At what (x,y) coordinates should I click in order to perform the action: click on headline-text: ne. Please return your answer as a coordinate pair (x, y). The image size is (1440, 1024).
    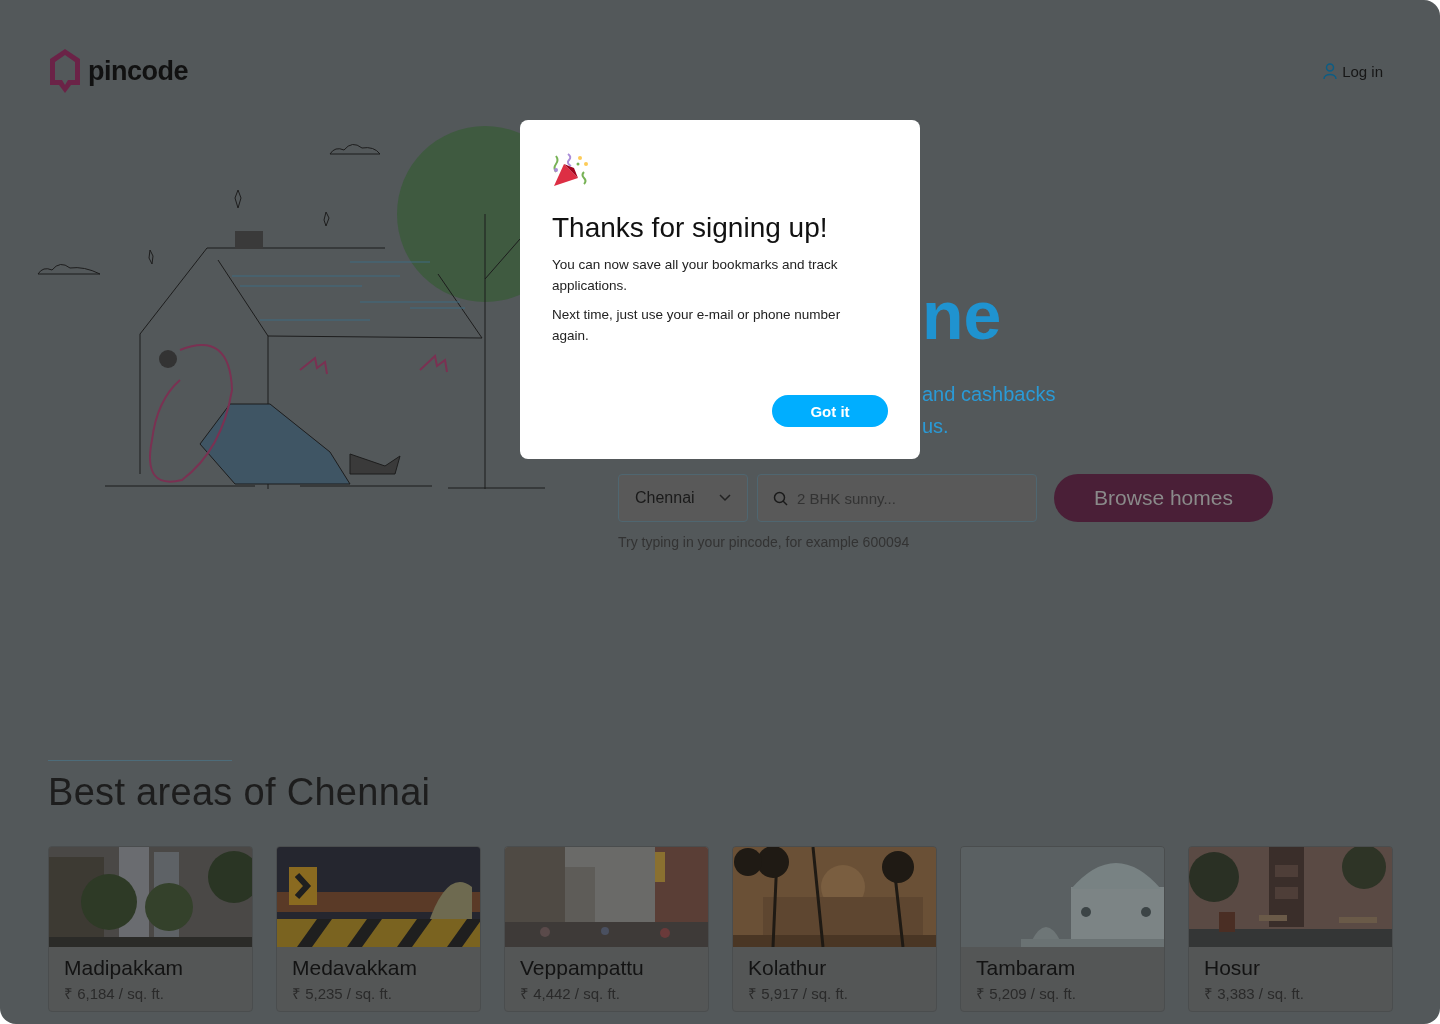
    Looking at the image, I should click on (962, 315).